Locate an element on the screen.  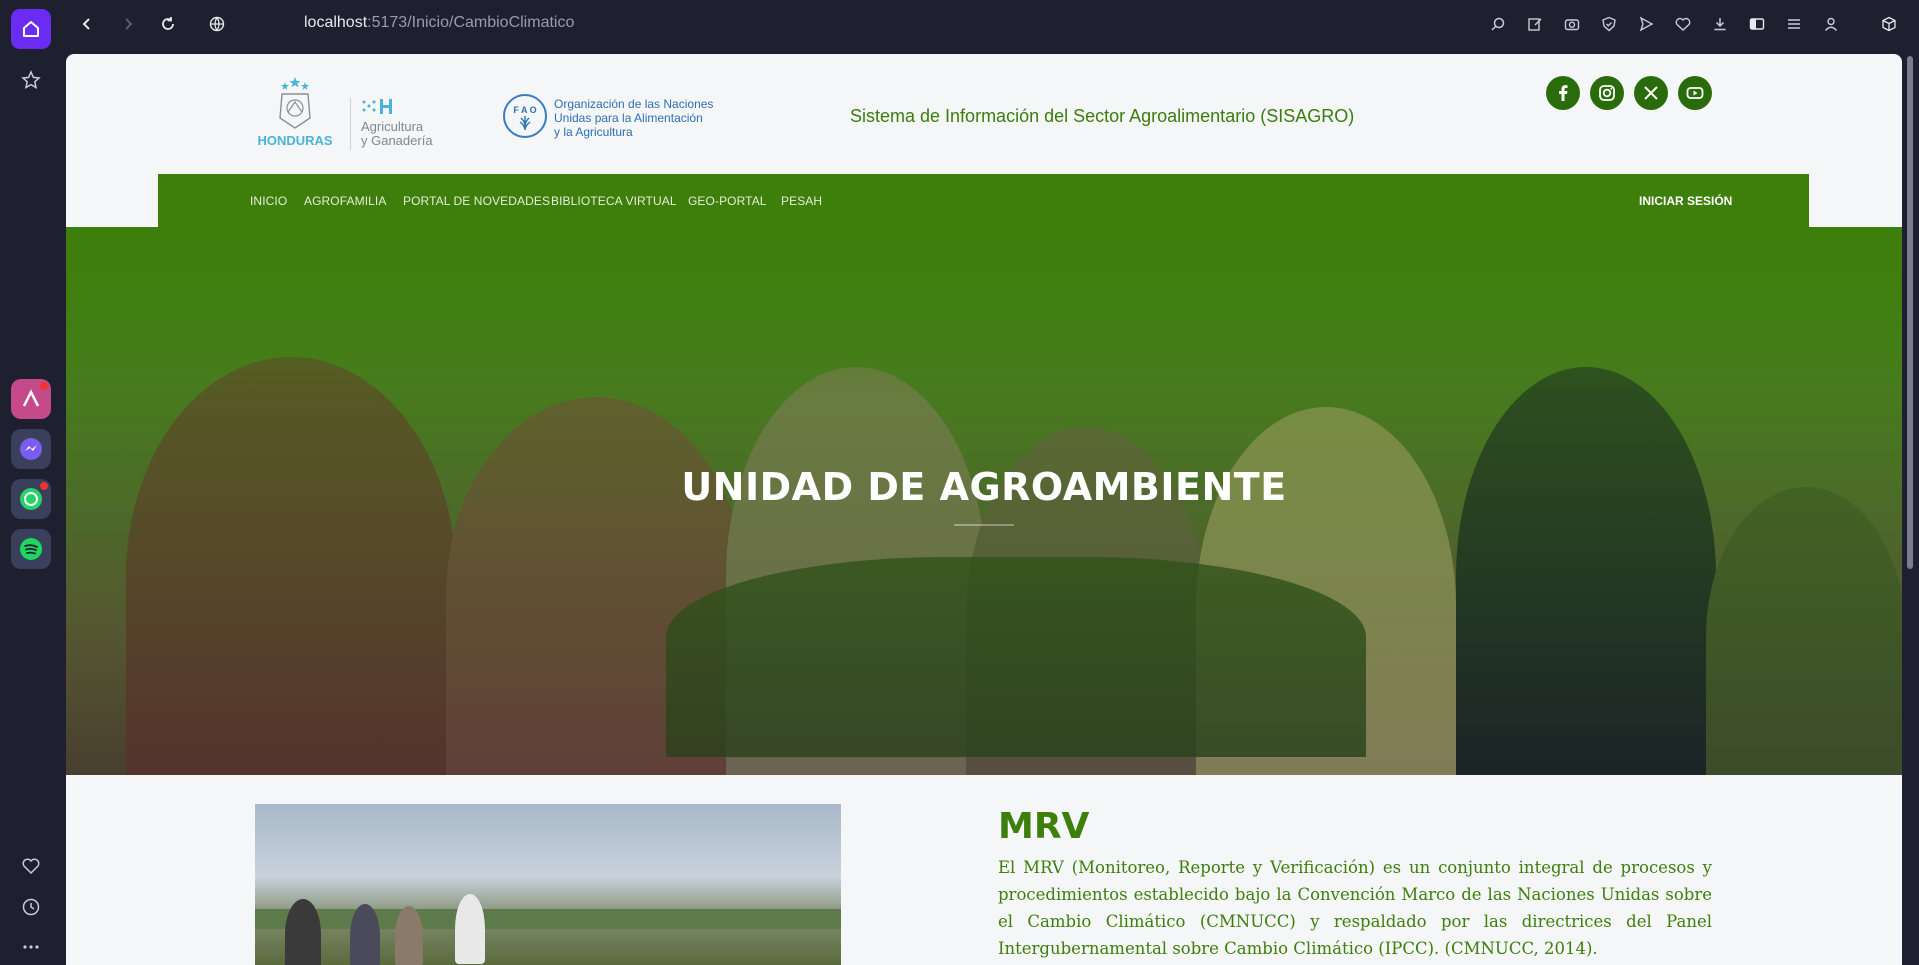
whatsapp-icon is located at coordinates (31, 499).